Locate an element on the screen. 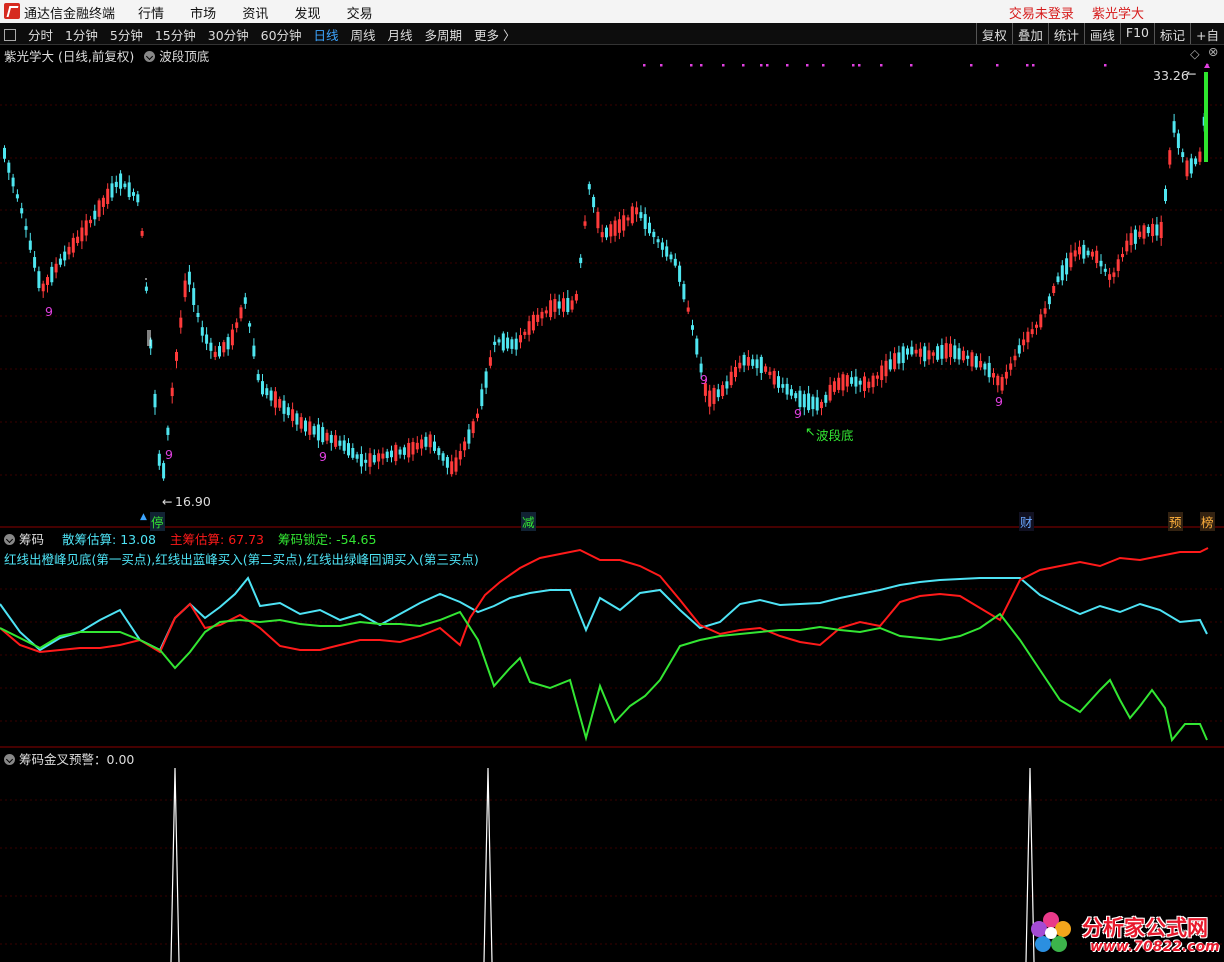 The image size is (1224, 962). retail-label: 散筹估算: is located at coordinates (89, 539).